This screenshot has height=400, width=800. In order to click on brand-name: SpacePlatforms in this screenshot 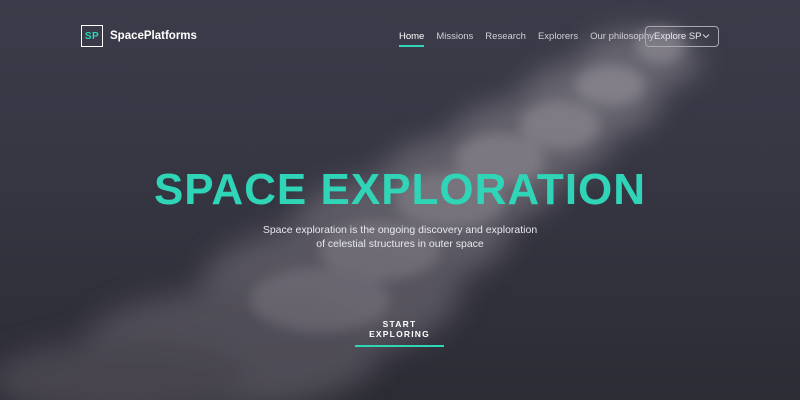, I will do `click(153, 36)`.